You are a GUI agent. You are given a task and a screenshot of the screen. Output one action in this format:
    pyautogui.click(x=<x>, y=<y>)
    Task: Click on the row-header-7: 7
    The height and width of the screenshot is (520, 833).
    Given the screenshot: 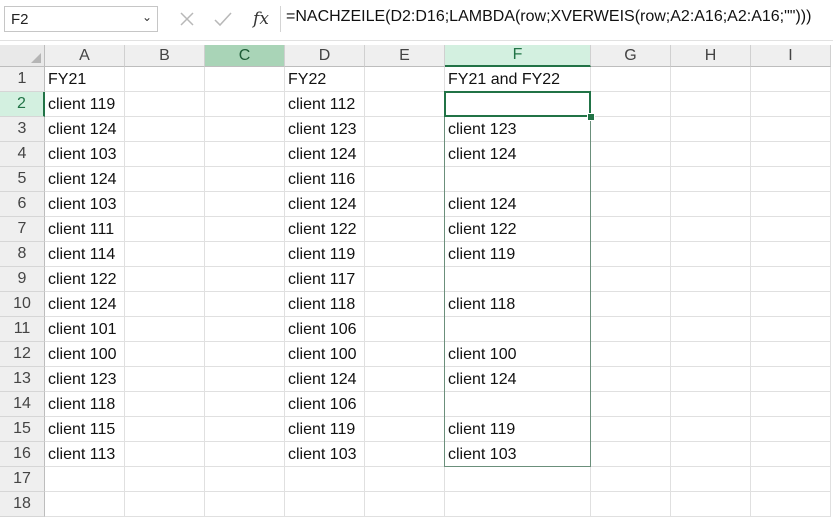 What is the action you would take?
    pyautogui.click(x=22, y=229)
    